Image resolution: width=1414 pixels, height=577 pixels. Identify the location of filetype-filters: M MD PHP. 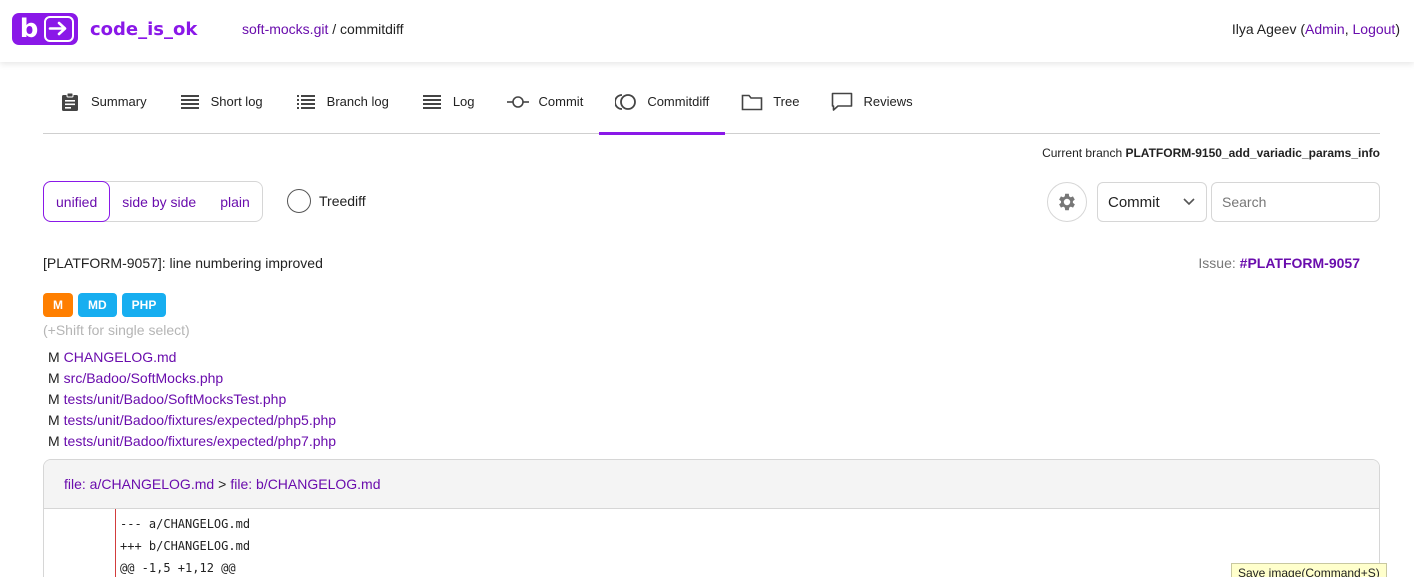
(107, 305).